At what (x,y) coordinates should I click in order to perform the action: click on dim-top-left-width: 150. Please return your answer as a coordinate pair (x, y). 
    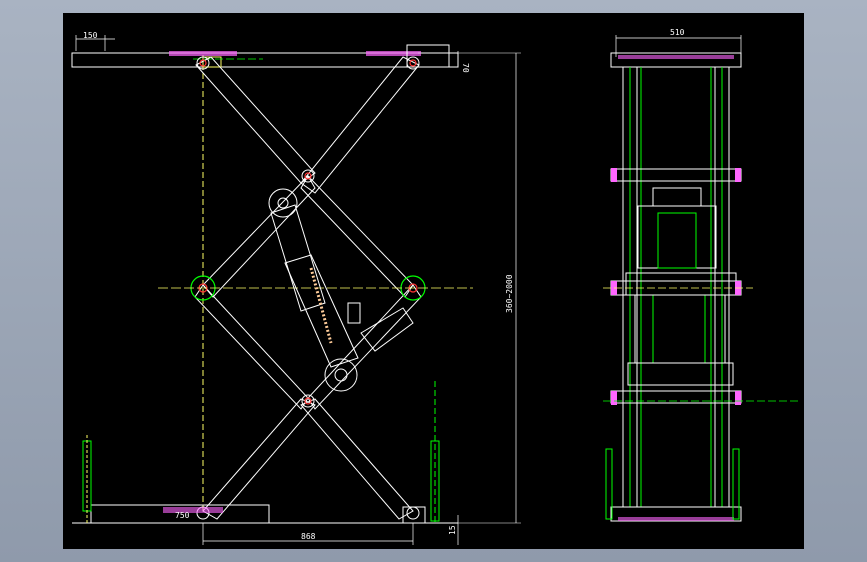
    Looking at the image, I should click on (90, 35).